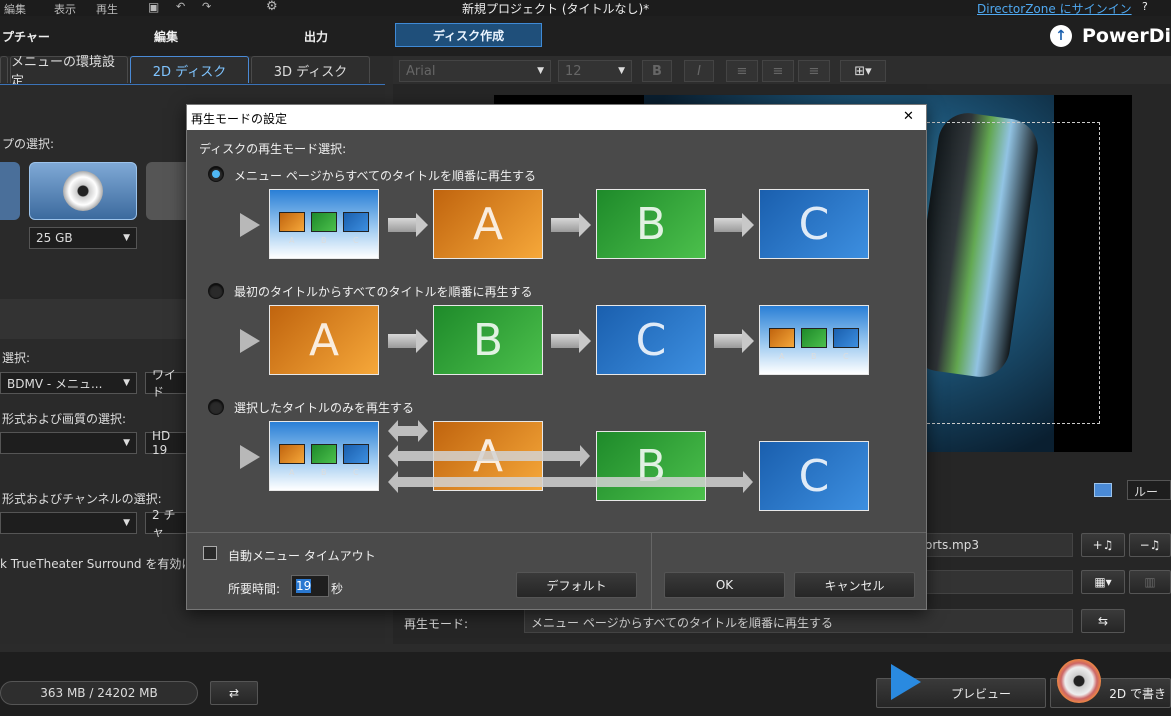 This screenshot has height=716, width=1171. I want to click on close-icon: ✕, so click(908, 116).